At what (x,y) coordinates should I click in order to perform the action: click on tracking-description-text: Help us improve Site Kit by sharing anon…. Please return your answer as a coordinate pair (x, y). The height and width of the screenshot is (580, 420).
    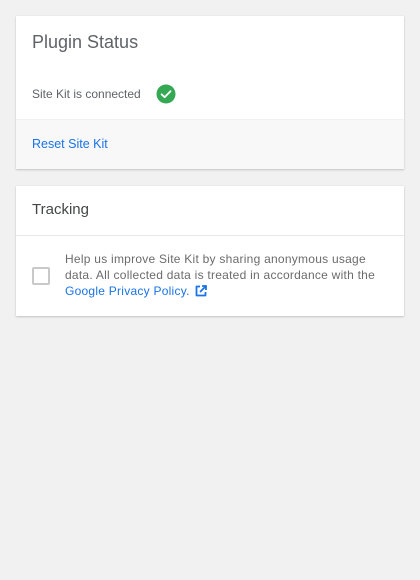
    Looking at the image, I should click on (220, 267).